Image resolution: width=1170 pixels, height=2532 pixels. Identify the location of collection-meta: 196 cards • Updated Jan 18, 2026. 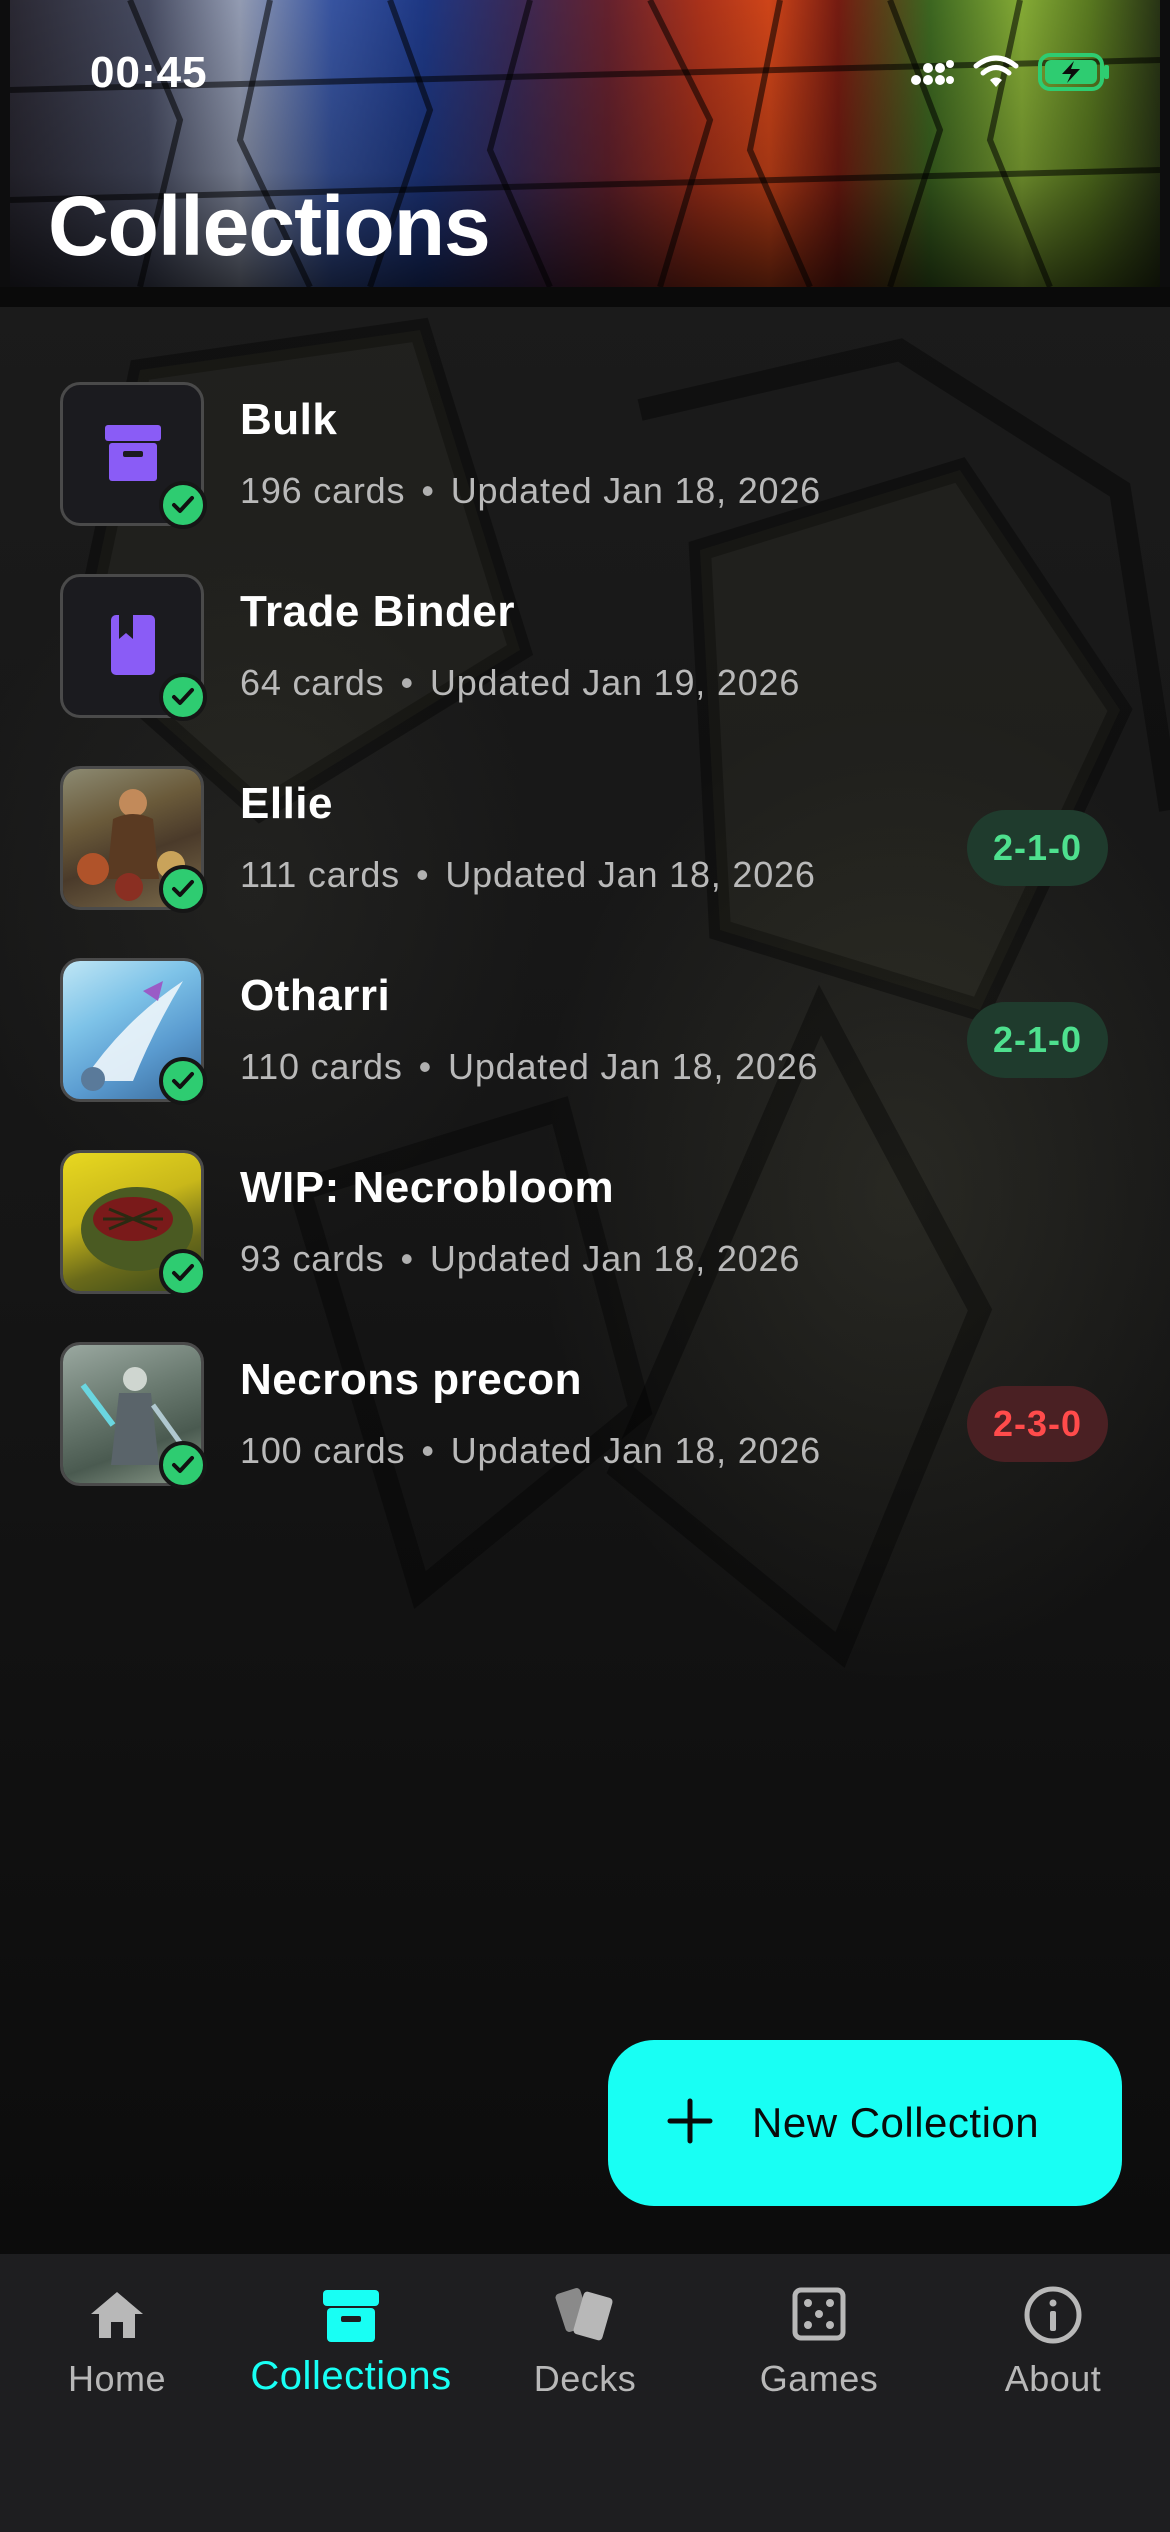
(531, 490).